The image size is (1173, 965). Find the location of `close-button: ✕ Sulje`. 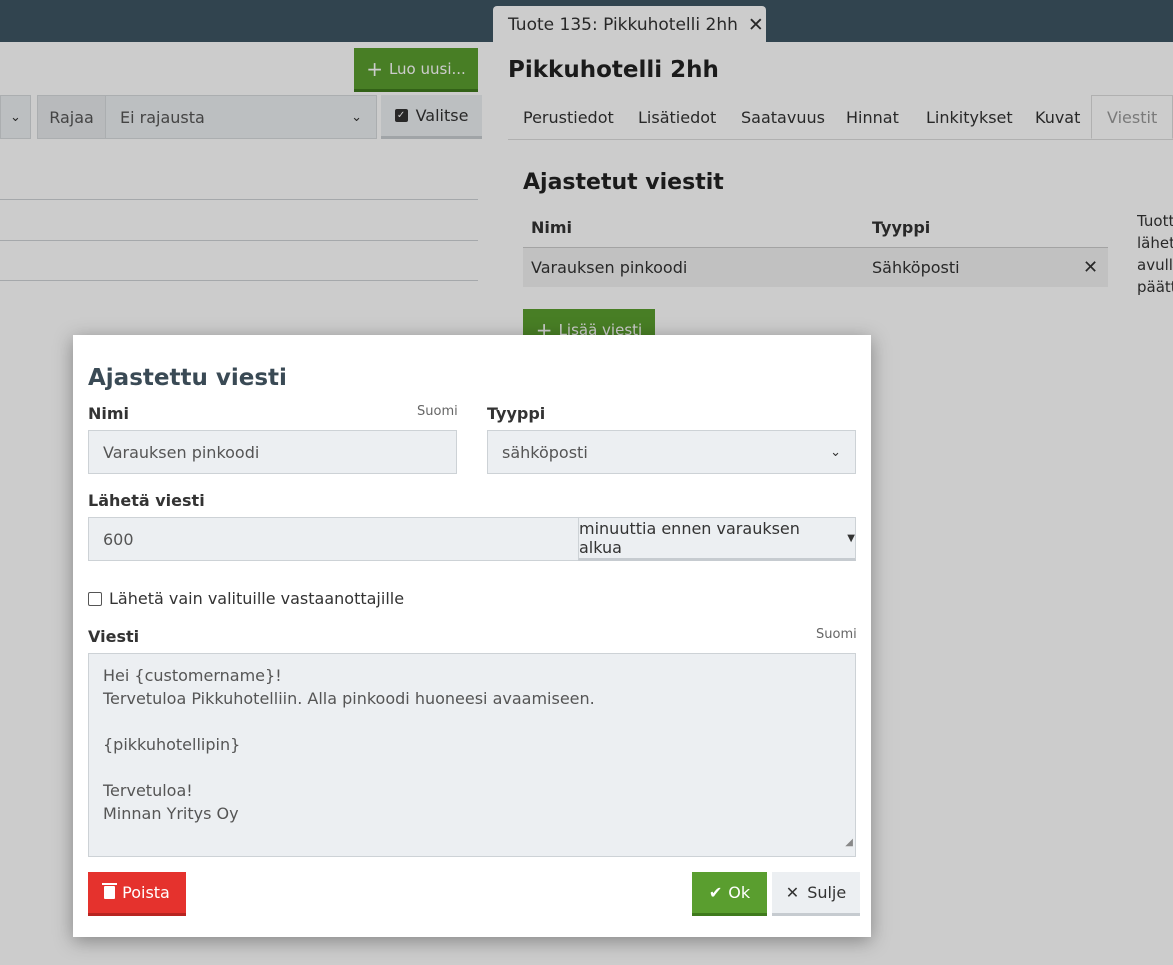

close-button: ✕ Sulje is located at coordinates (816, 894).